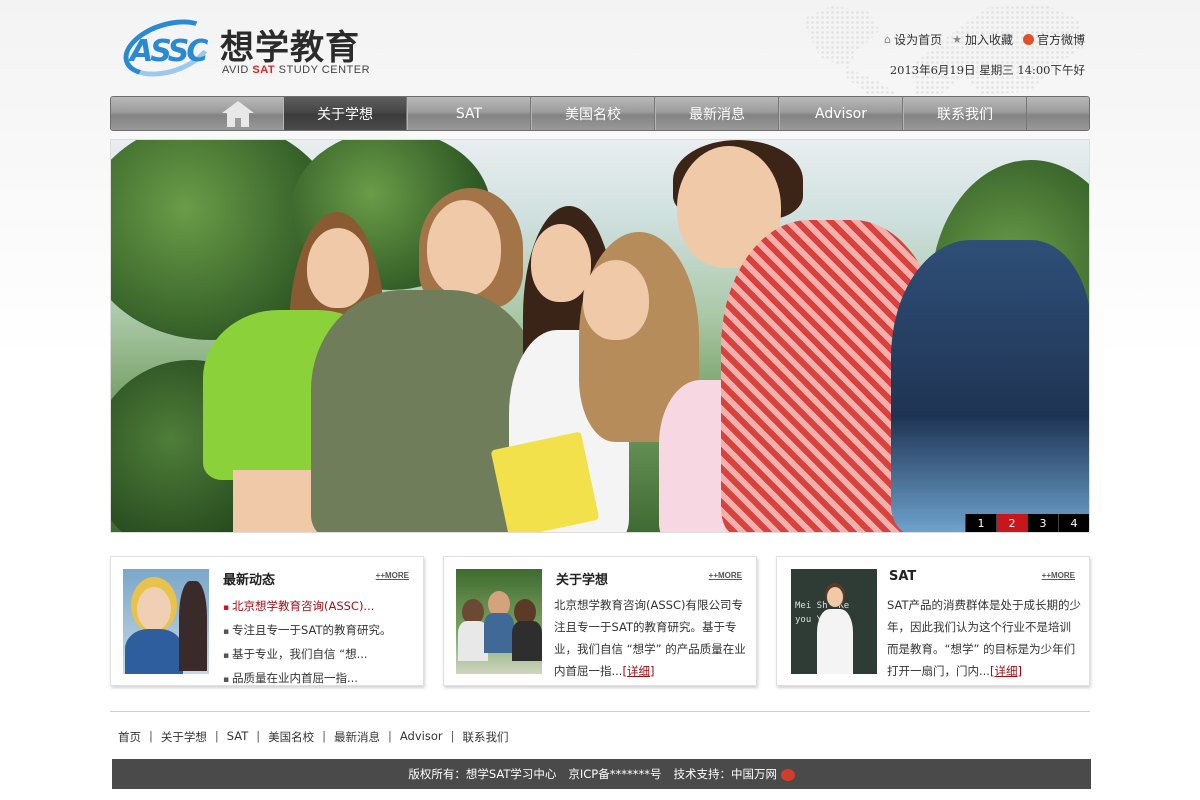  Describe the element at coordinates (980, 523) in the screenshot. I see `slide-button-1: 1` at that location.